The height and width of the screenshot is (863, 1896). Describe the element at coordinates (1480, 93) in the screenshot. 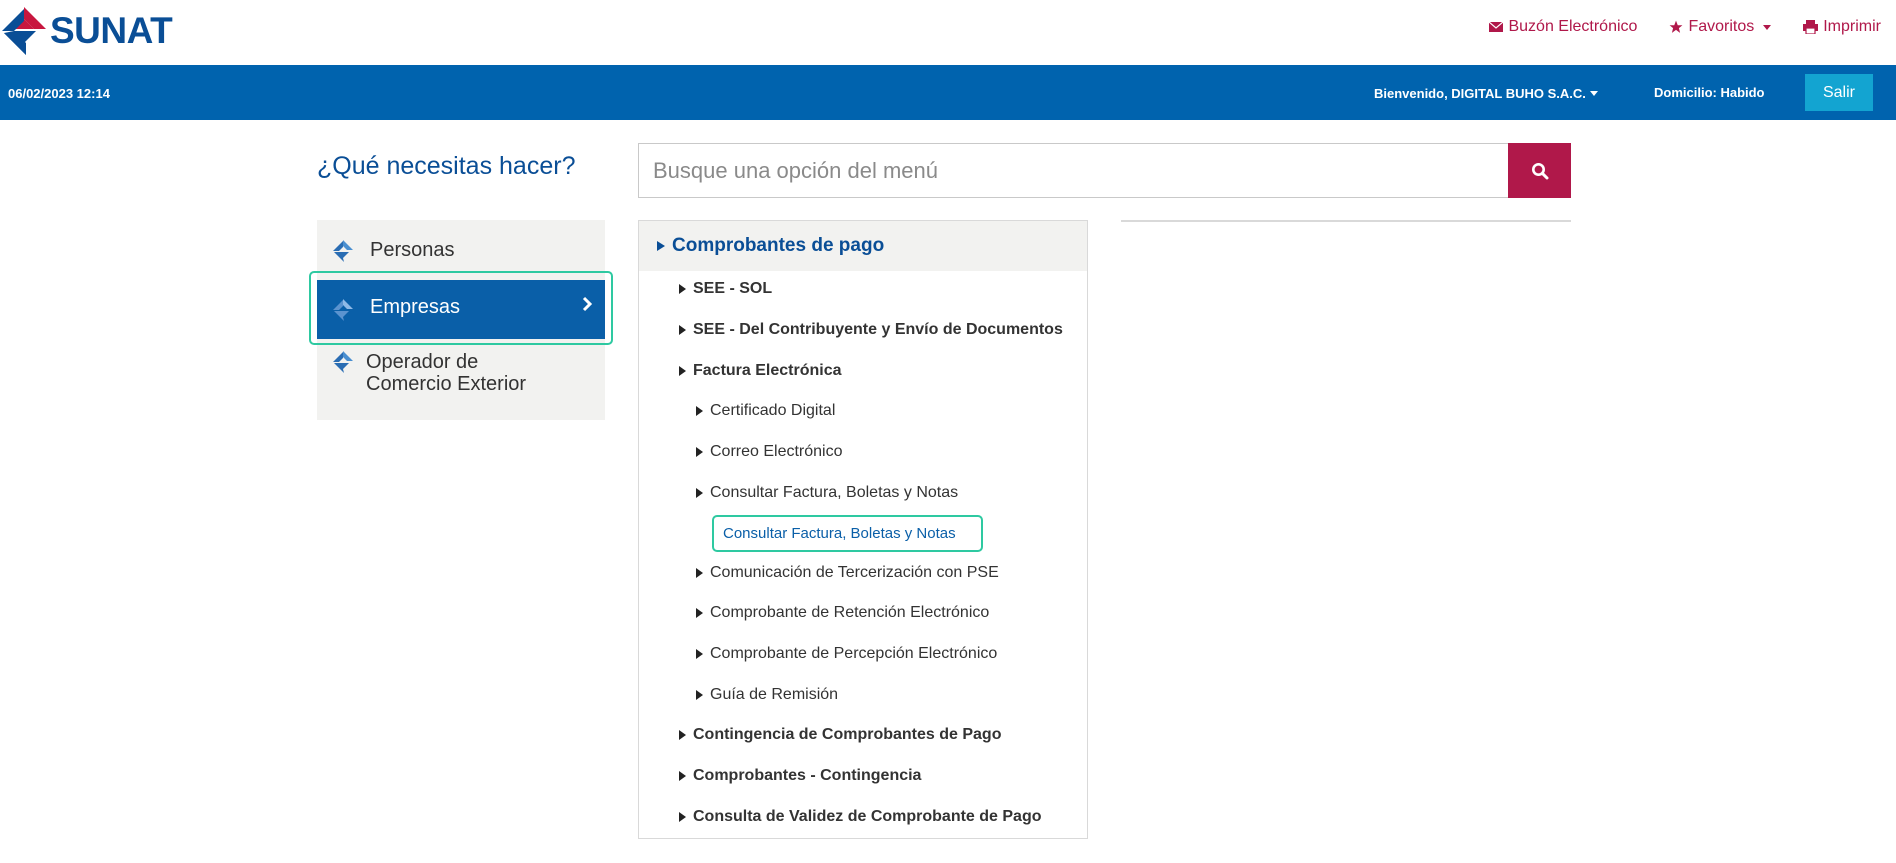

I see `welcome-text: Bienvenido, DIGITAL BUHO S.A.C.` at that location.